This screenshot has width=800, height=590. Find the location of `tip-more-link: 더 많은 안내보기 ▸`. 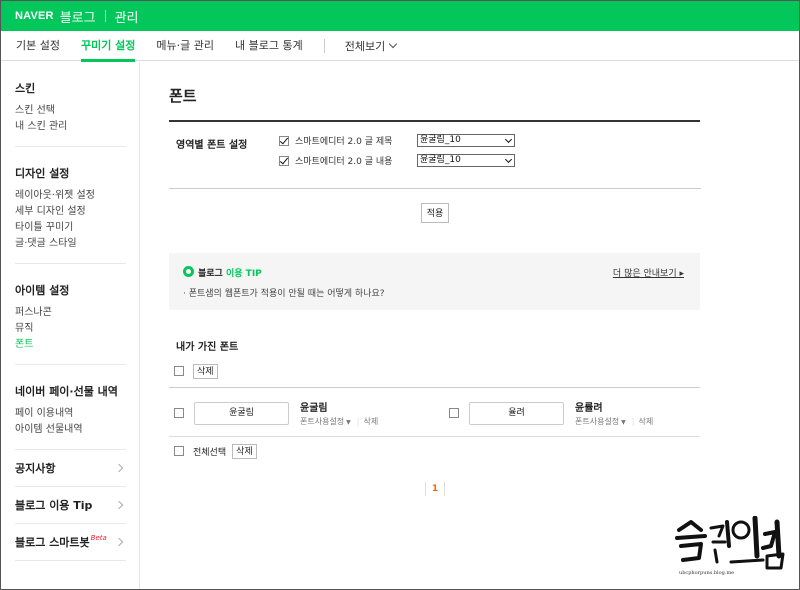

tip-more-link: 더 많은 안내보기 ▸ is located at coordinates (648, 272).